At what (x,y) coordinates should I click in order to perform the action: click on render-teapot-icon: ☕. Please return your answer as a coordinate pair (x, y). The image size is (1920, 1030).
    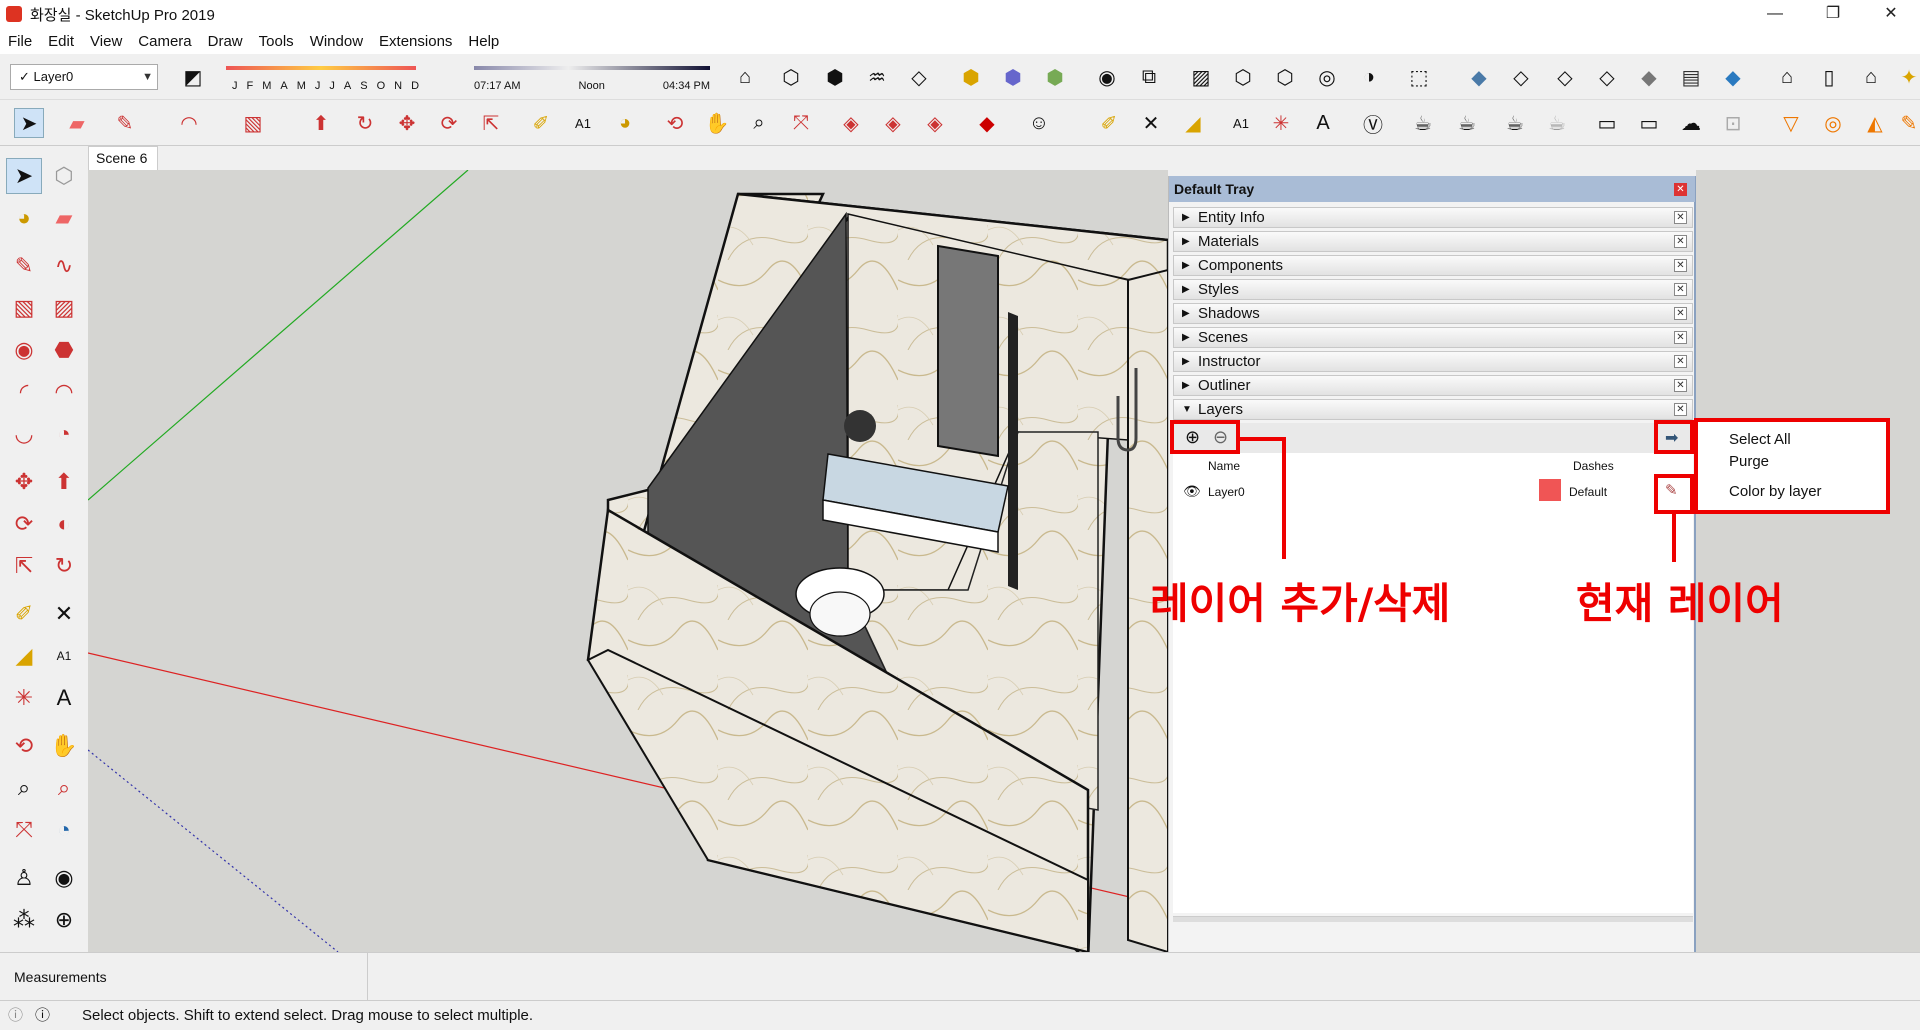
    Looking at the image, I should click on (1423, 123).